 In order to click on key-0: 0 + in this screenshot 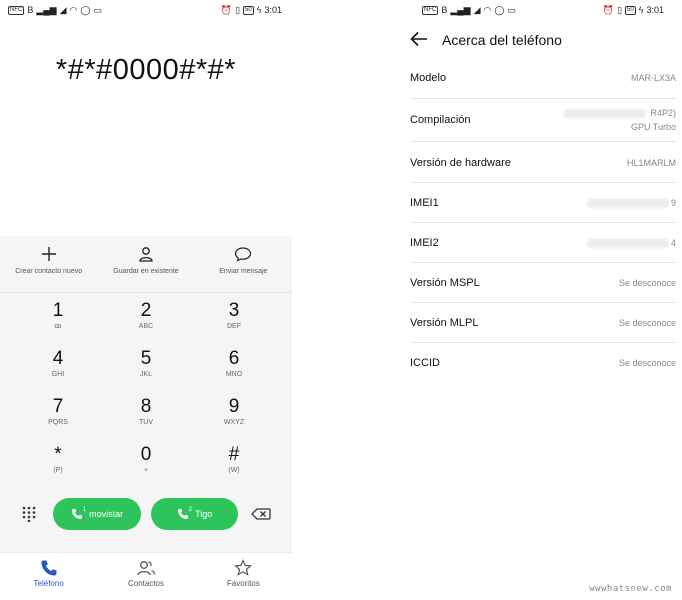, I will do `click(146, 468)`.